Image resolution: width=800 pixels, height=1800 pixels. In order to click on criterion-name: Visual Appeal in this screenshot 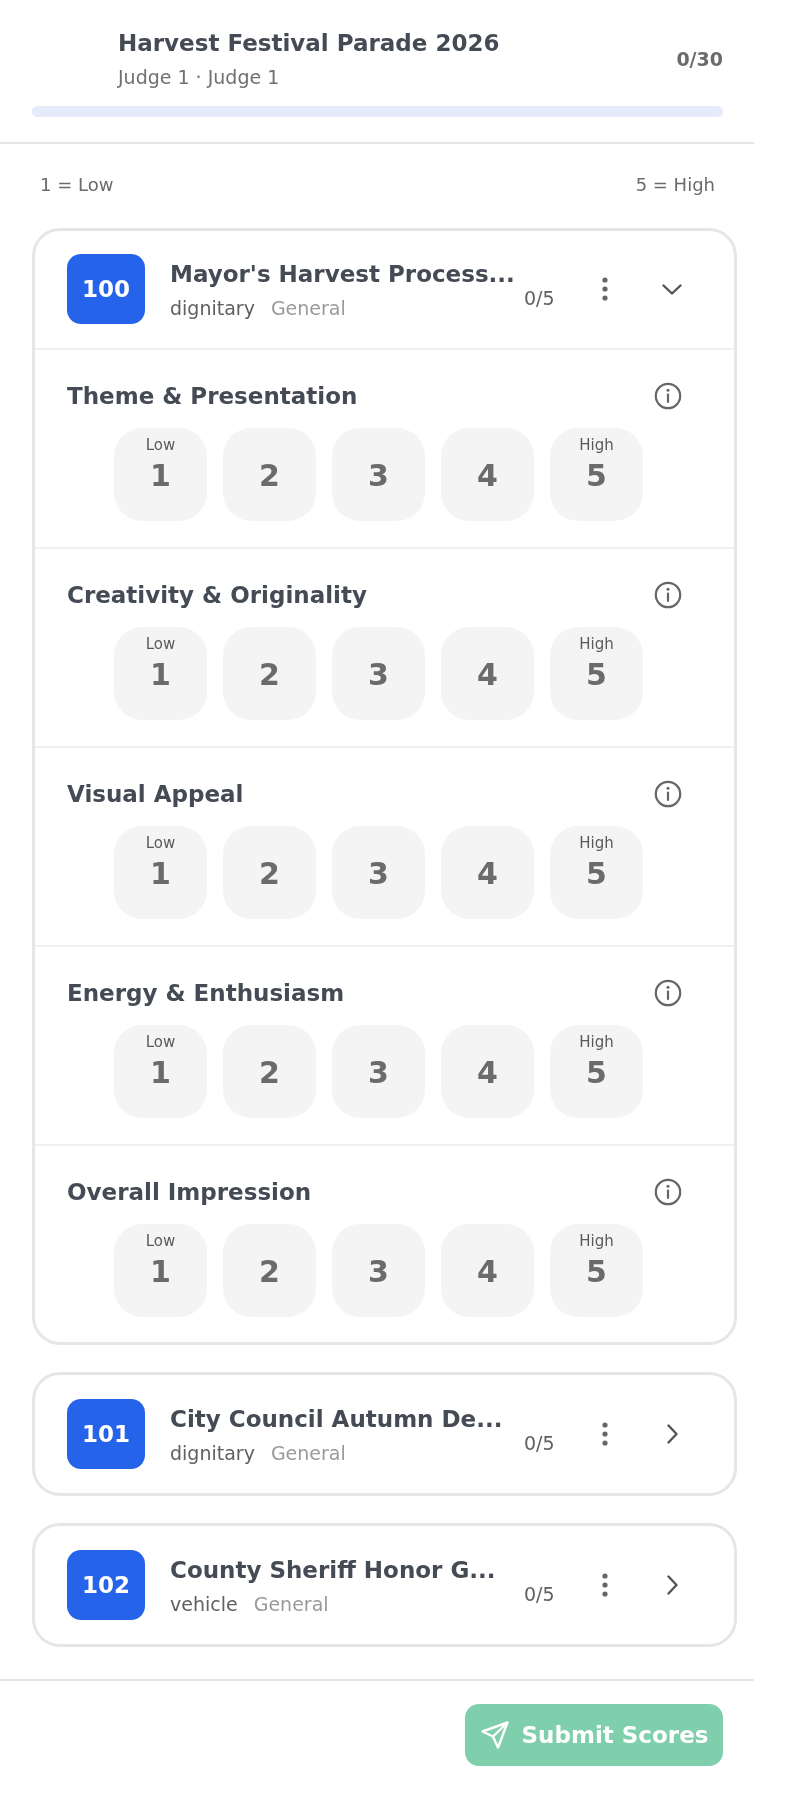, I will do `click(155, 794)`.